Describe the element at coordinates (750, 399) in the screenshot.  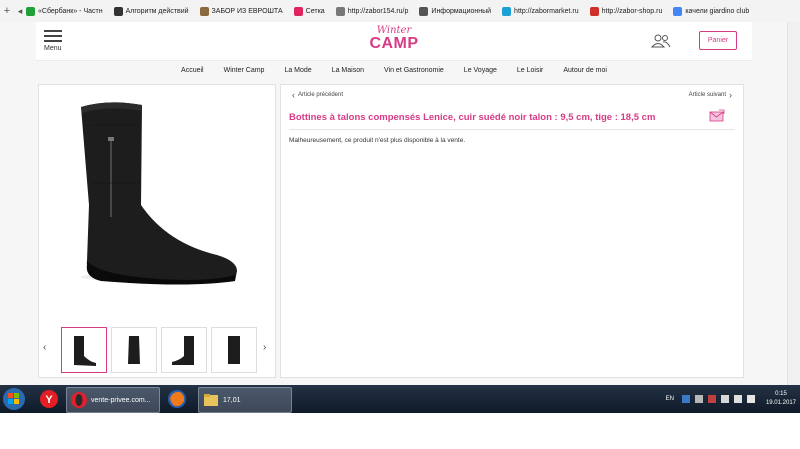
I see `volume-icon` at that location.